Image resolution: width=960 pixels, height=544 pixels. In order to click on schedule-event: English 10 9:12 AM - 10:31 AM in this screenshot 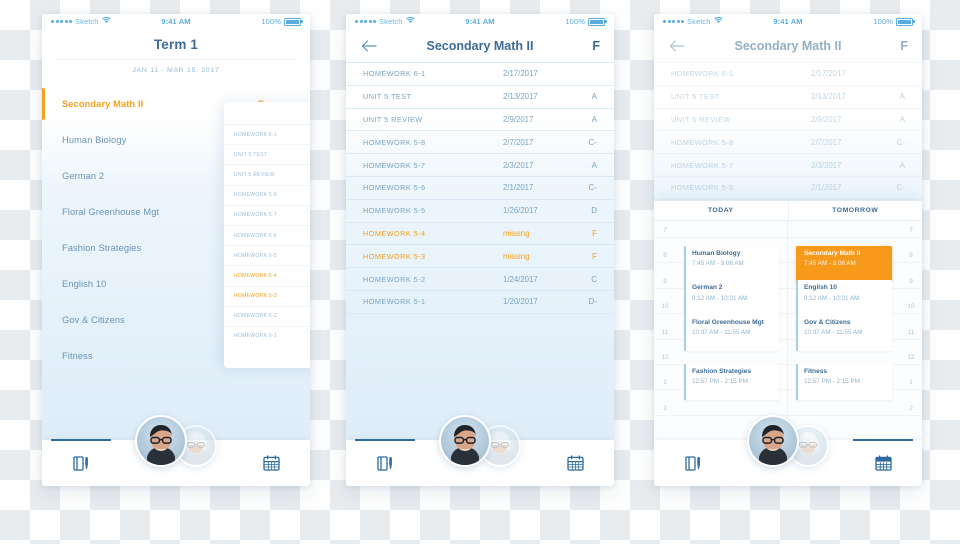, I will do `click(844, 298)`.